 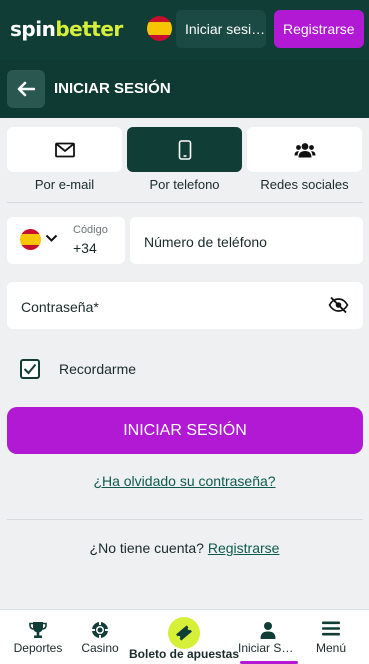 What do you see at coordinates (184, 184) in the screenshot?
I see `tab-phone-label: Por telefono` at bounding box center [184, 184].